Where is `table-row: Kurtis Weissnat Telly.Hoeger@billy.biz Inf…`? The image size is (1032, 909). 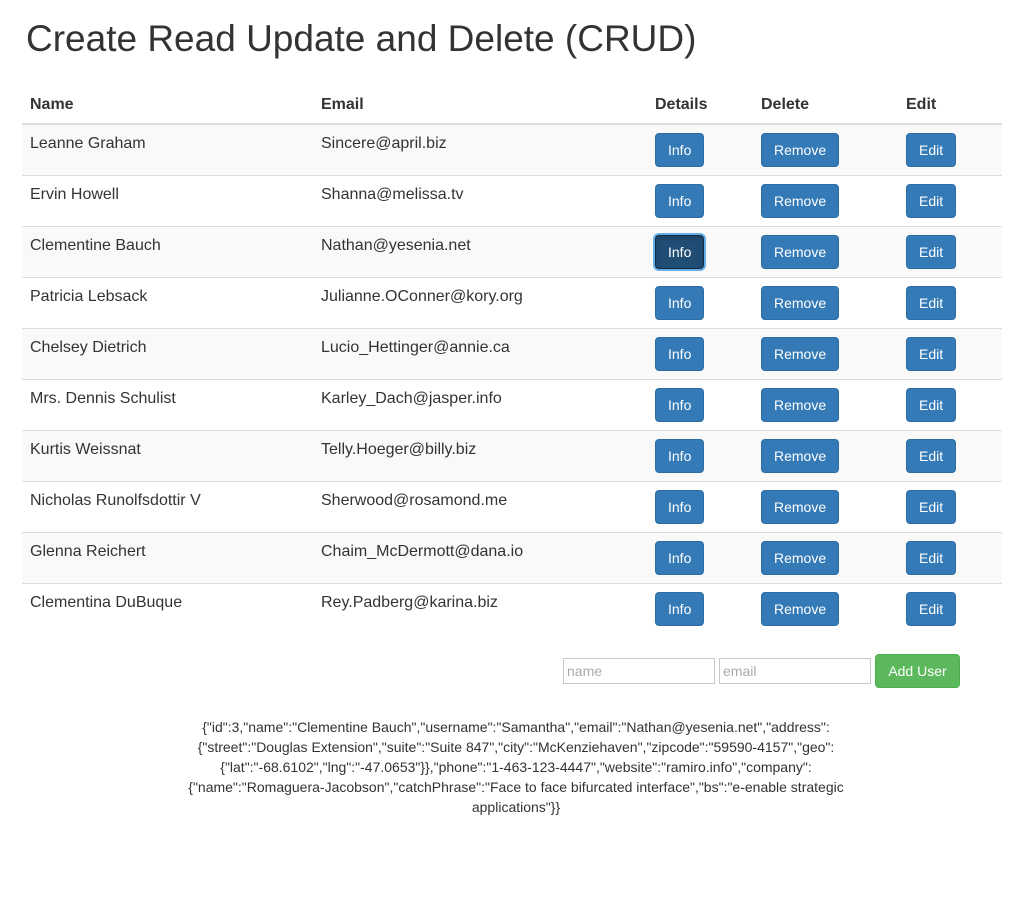 table-row: Kurtis Weissnat Telly.Hoeger@billy.biz Inf… is located at coordinates (512, 456).